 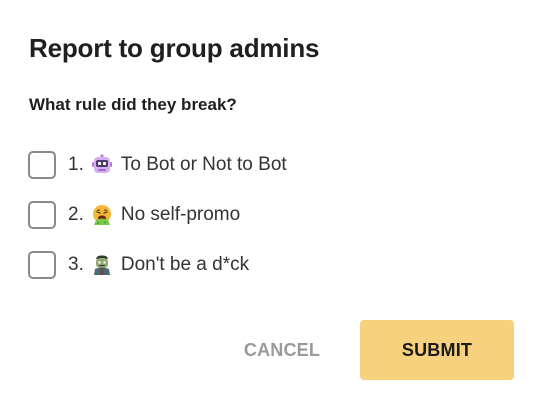 What do you see at coordinates (102, 265) in the screenshot?
I see `zombie-emoji-icon` at bounding box center [102, 265].